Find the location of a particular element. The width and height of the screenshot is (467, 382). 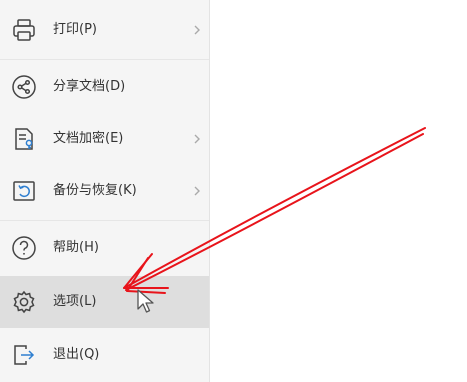

menu-item-label: 退出(Q) is located at coordinates (76, 354).